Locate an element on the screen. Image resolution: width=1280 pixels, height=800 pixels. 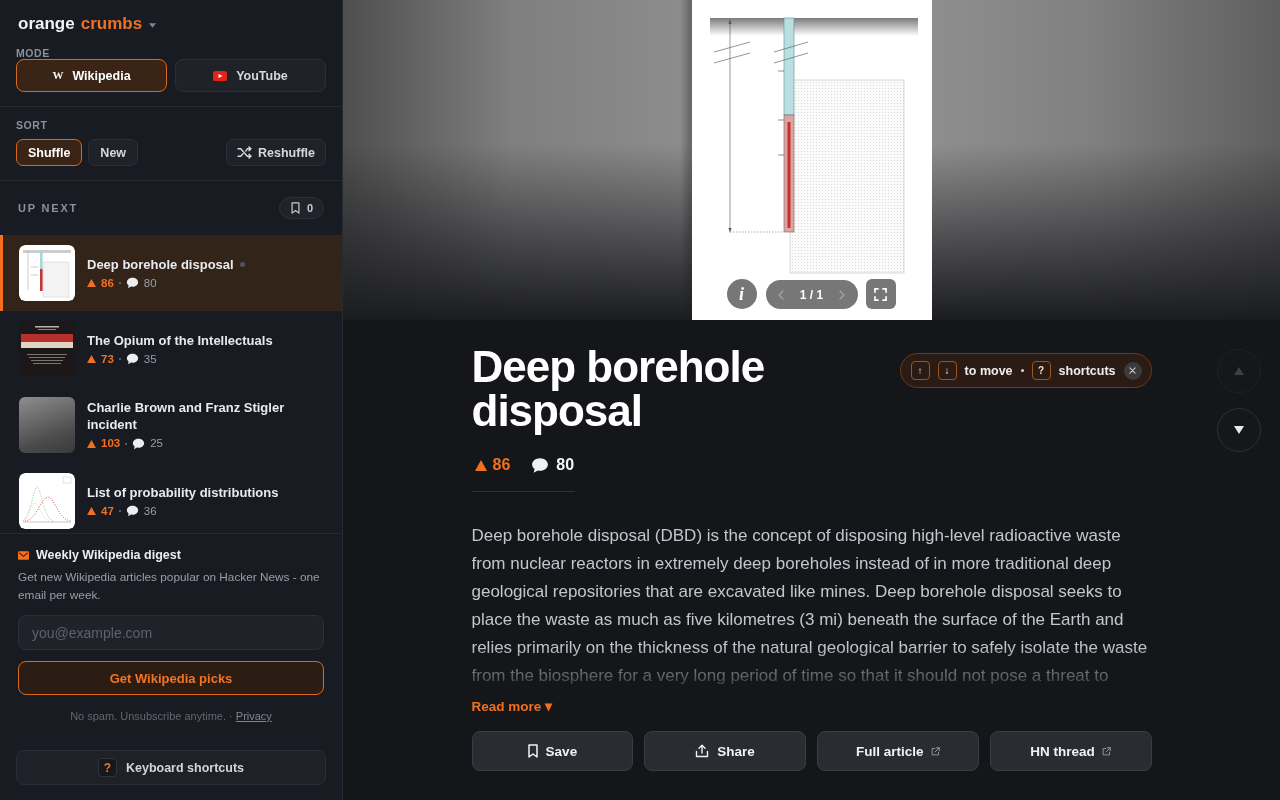
fullscreen-button is located at coordinates (880, 294).